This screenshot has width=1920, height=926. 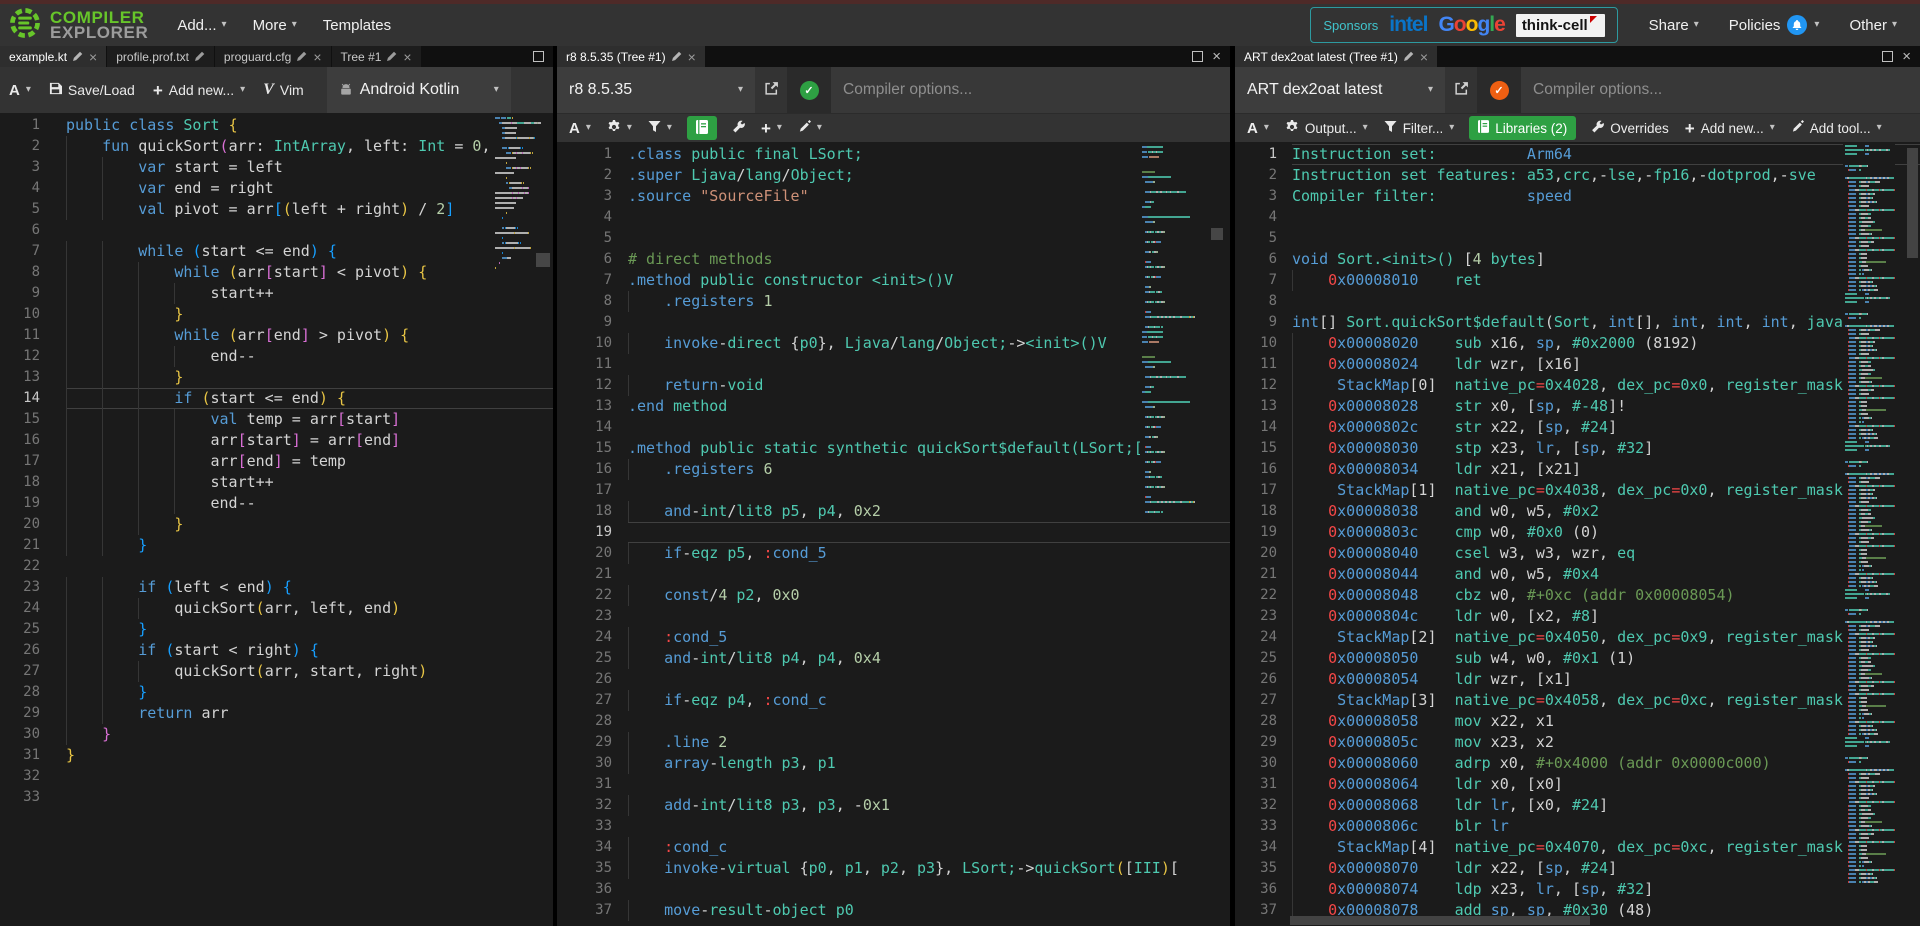 I want to click on wrench-icon, so click(x=1598, y=128).